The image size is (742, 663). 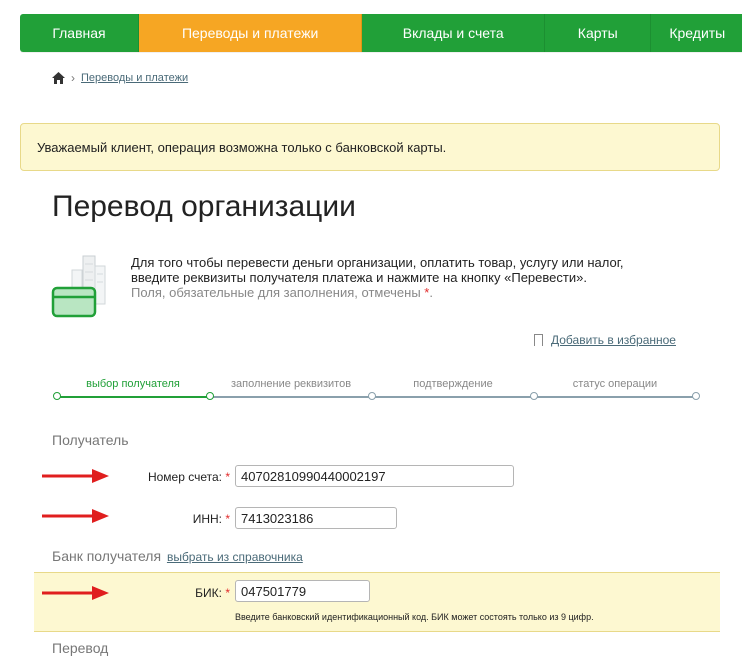 What do you see at coordinates (80, 648) in the screenshot?
I see `transfer-section-title: Перевод` at bounding box center [80, 648].